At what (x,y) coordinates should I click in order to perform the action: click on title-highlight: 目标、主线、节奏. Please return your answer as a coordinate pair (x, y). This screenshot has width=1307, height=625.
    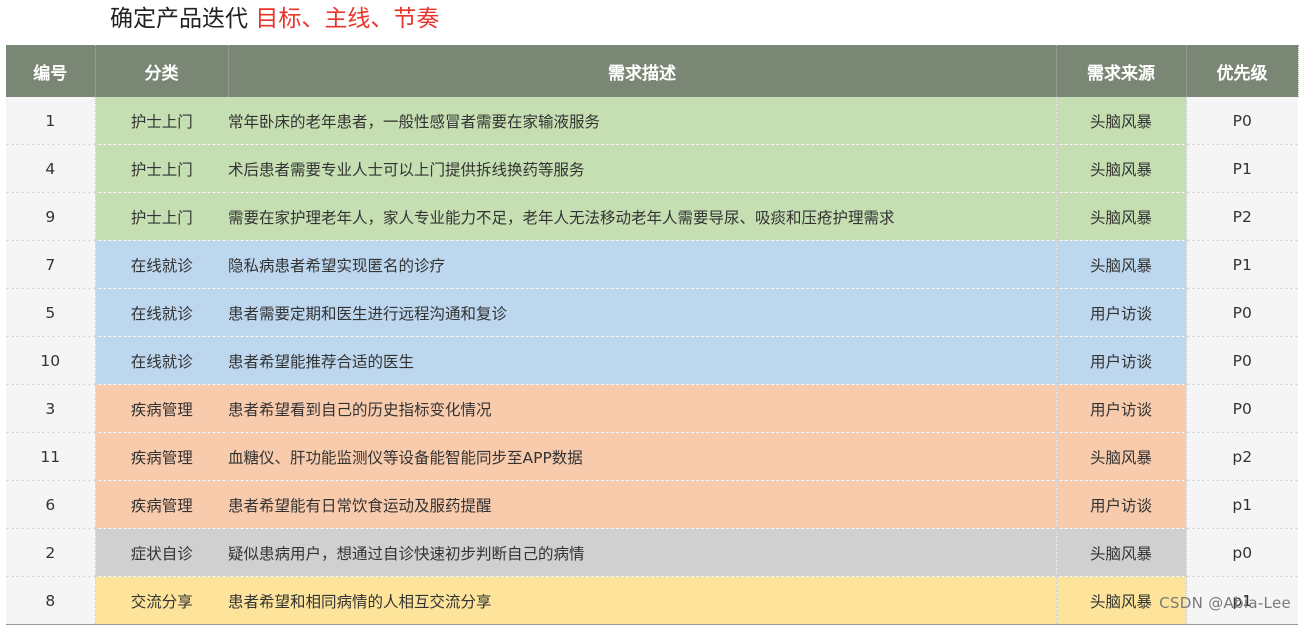
    Looking at the image, I should click on (347, 19).